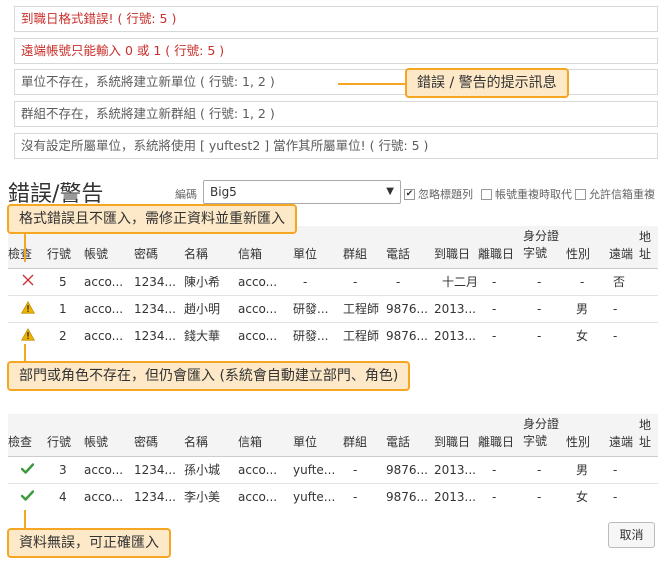 The height and width of the screenshot is (569, 662). What do you see at coordinates (336, 51) in the screenshot?
I see `message-item: 遠端帳號只能輸入 0 或 1 ( 行號: 5 )` at bounding box center [336, 51].